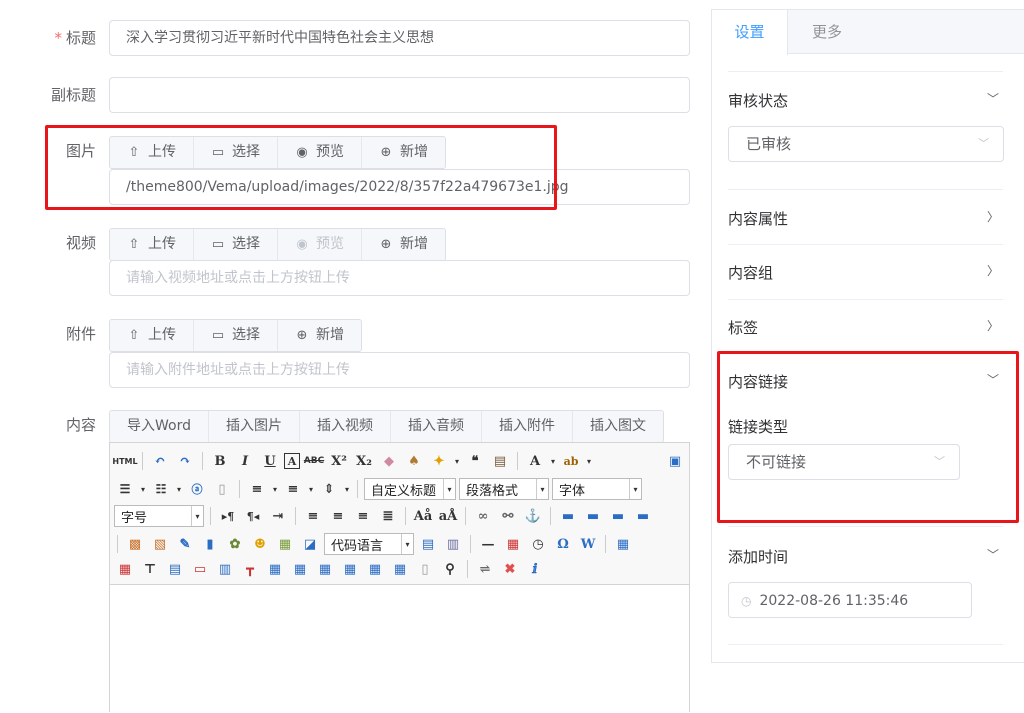 Image resolution: width=1024 pixels, height=713 pixels. What do you see at coordinates (399, 38) in the screenshot?
I see `title-input: 深入学习贯彻习近平新时代中国特色社会主义思想` at bounding box center [399, 38].